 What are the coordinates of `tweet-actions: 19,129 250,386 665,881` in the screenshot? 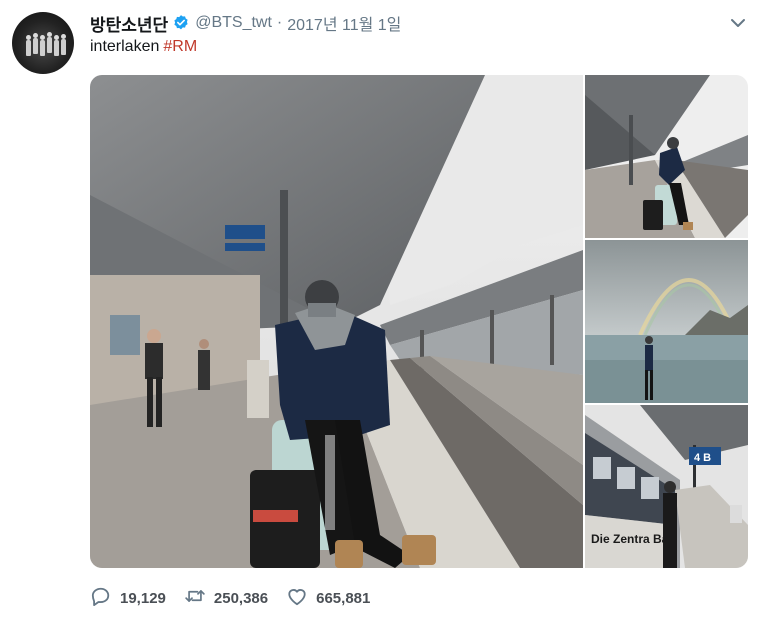 It's located at (239, 598).